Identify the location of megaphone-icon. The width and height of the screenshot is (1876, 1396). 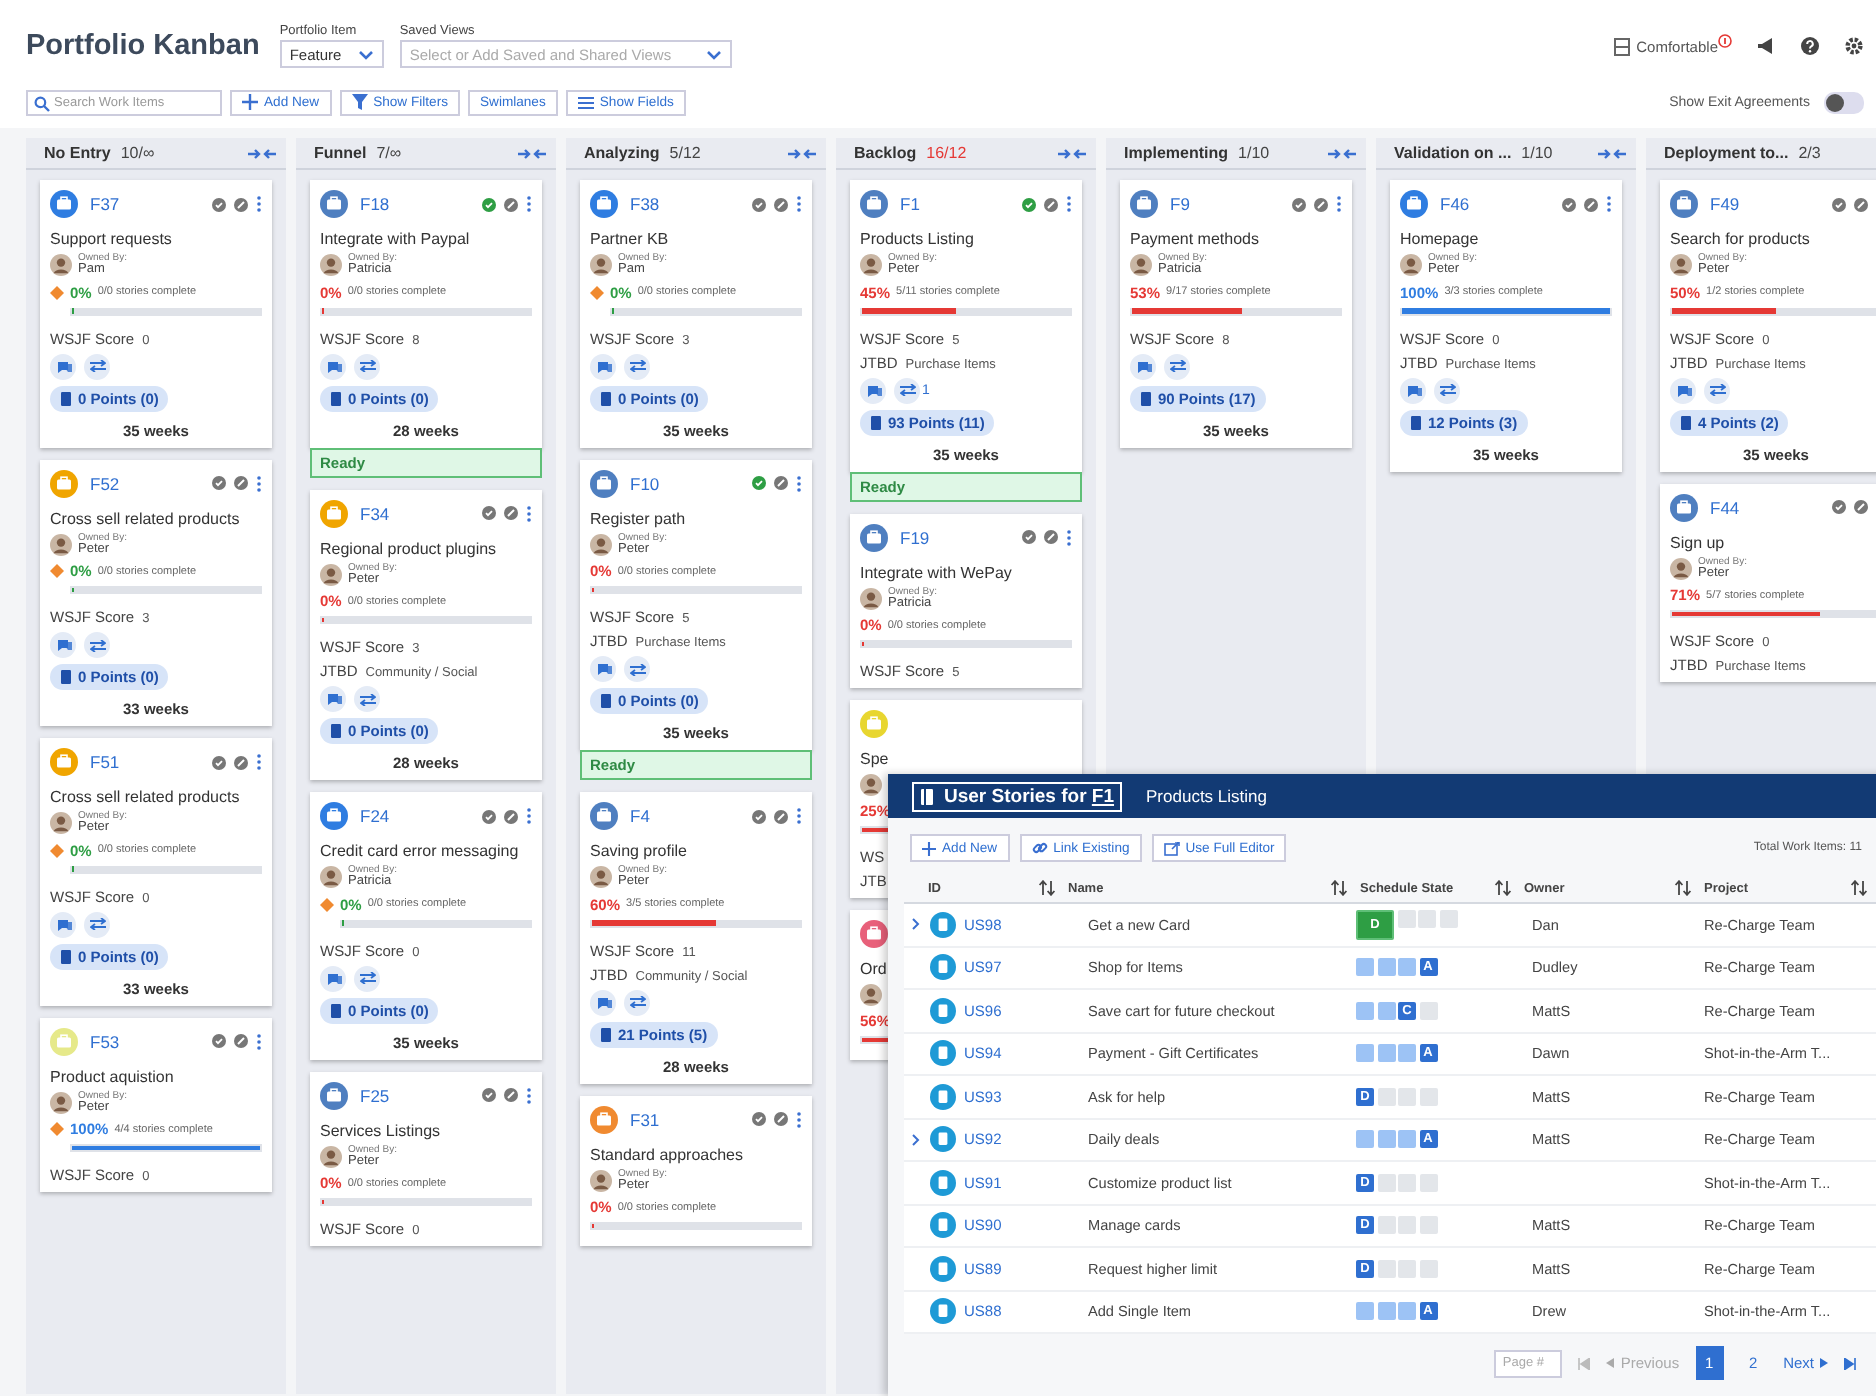
(1766, 46).